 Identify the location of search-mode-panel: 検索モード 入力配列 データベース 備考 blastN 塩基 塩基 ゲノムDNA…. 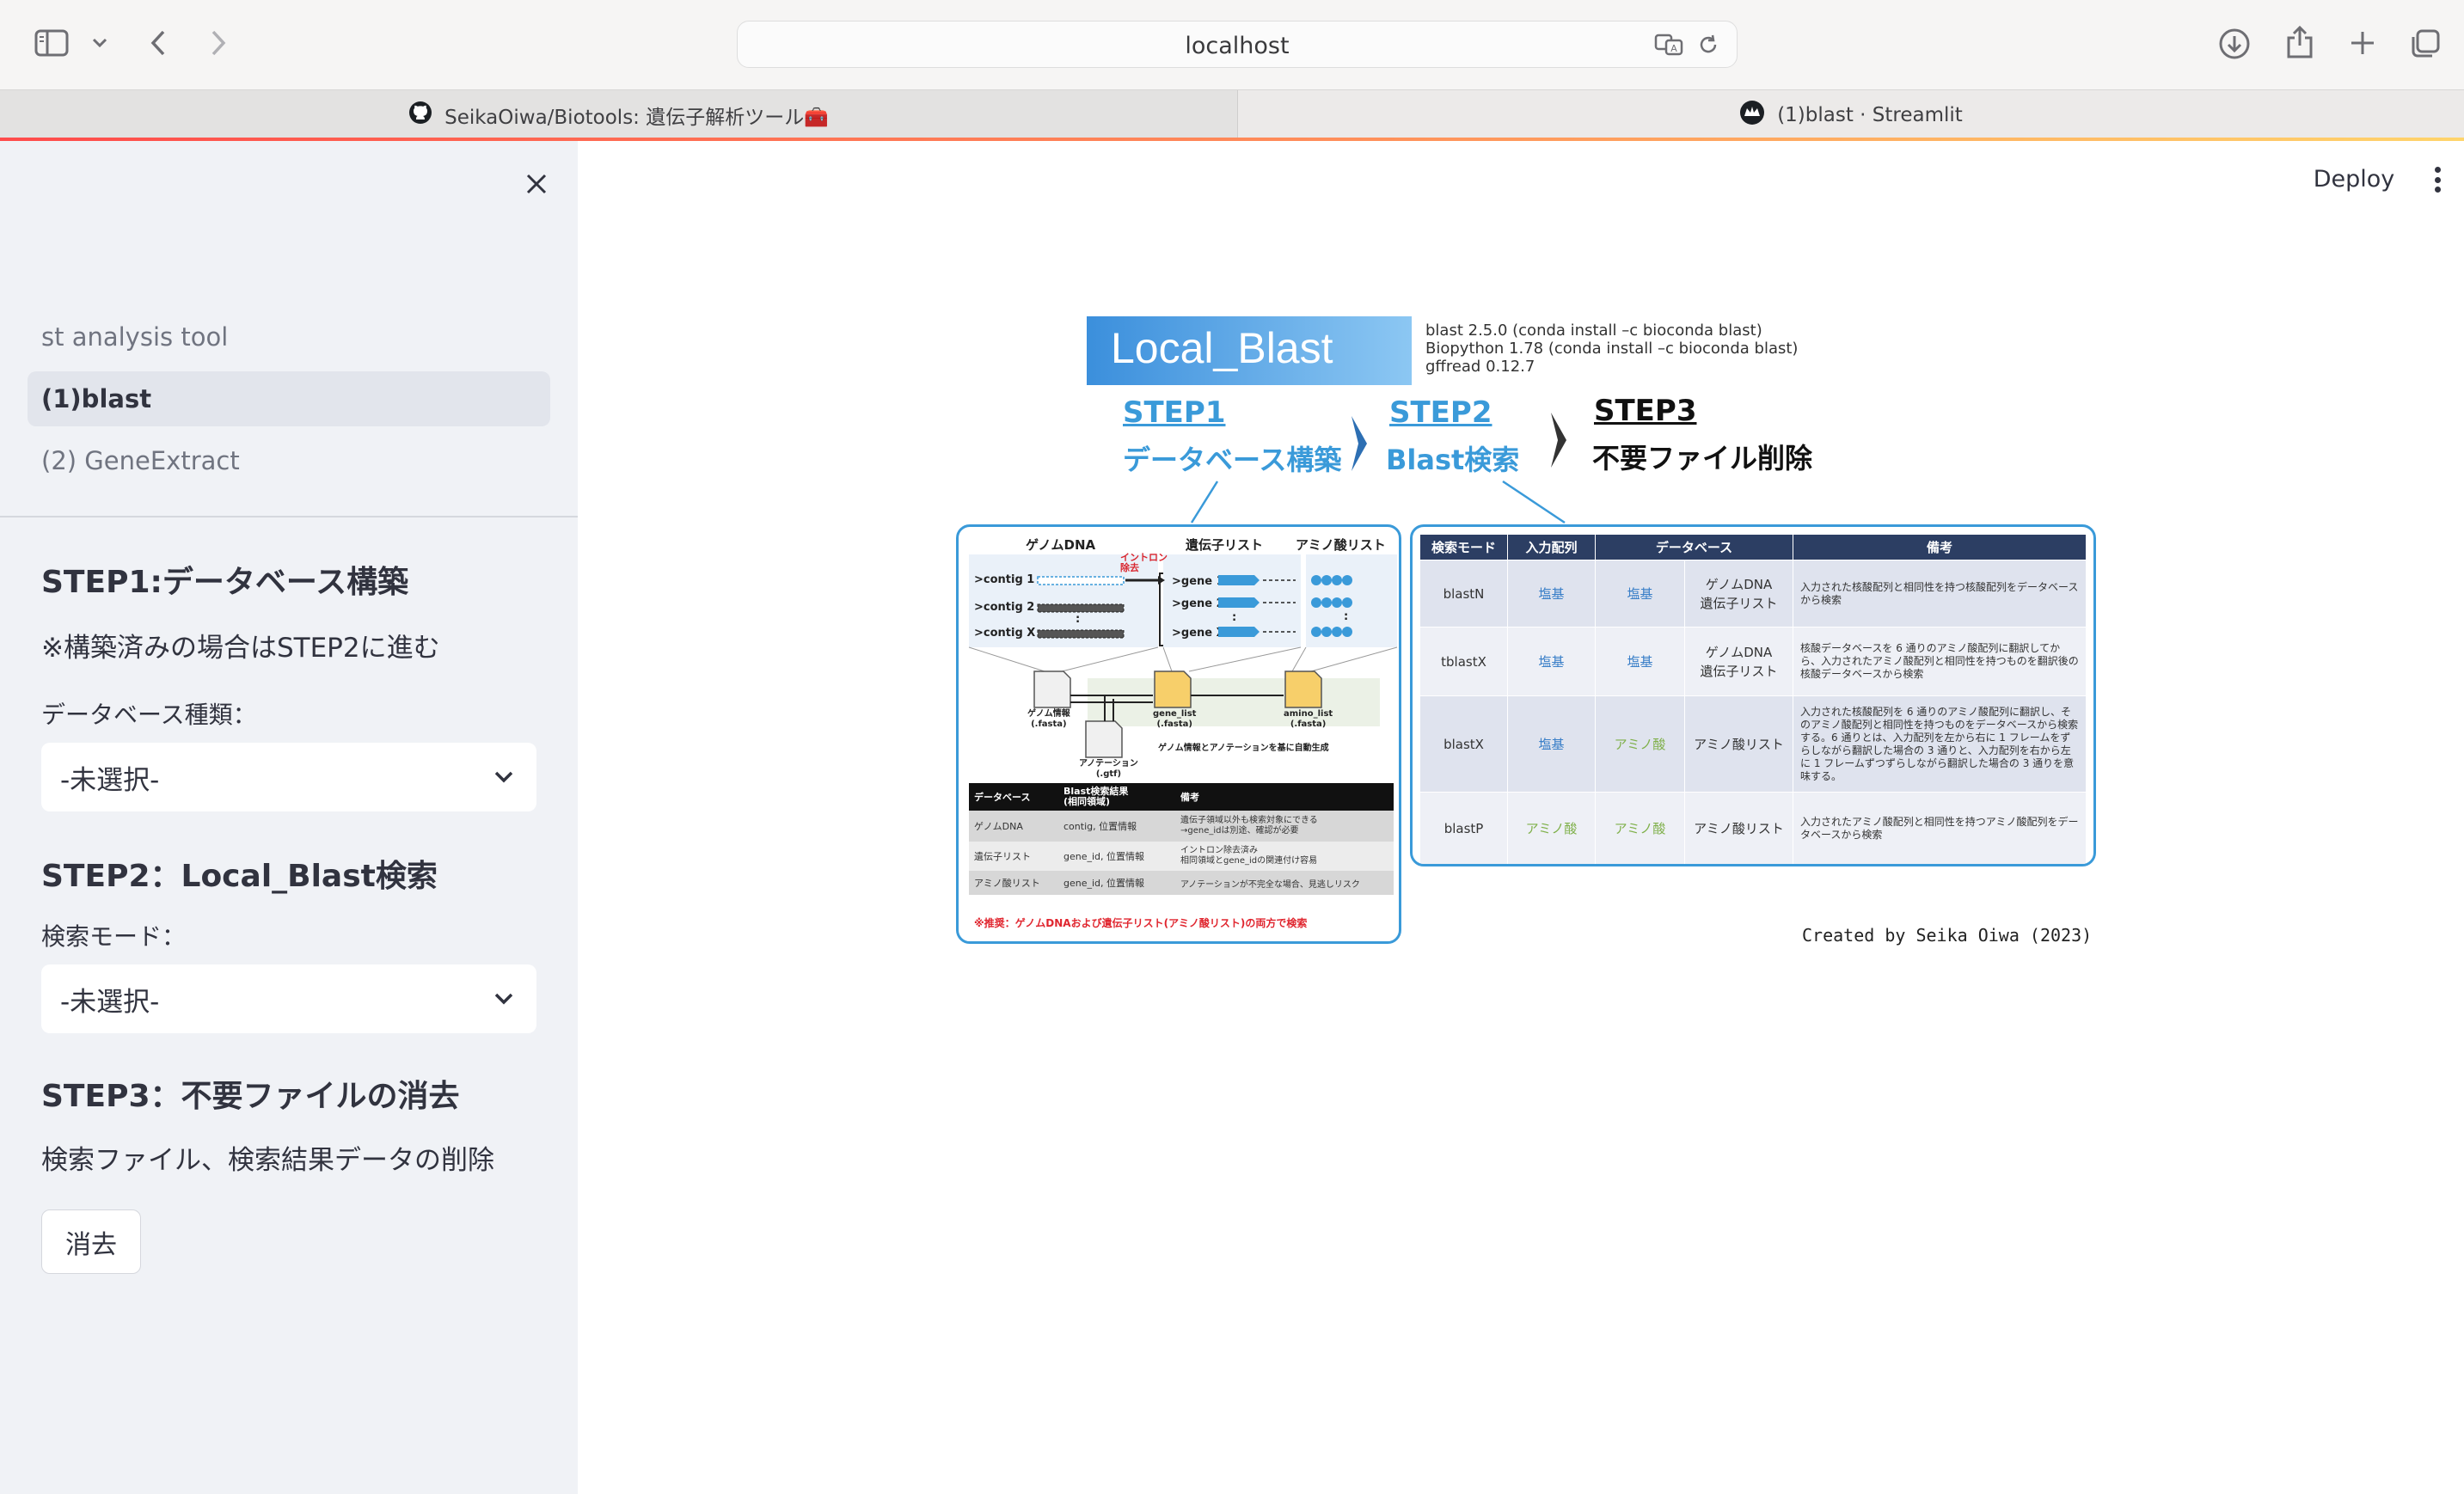
(1753, 695).